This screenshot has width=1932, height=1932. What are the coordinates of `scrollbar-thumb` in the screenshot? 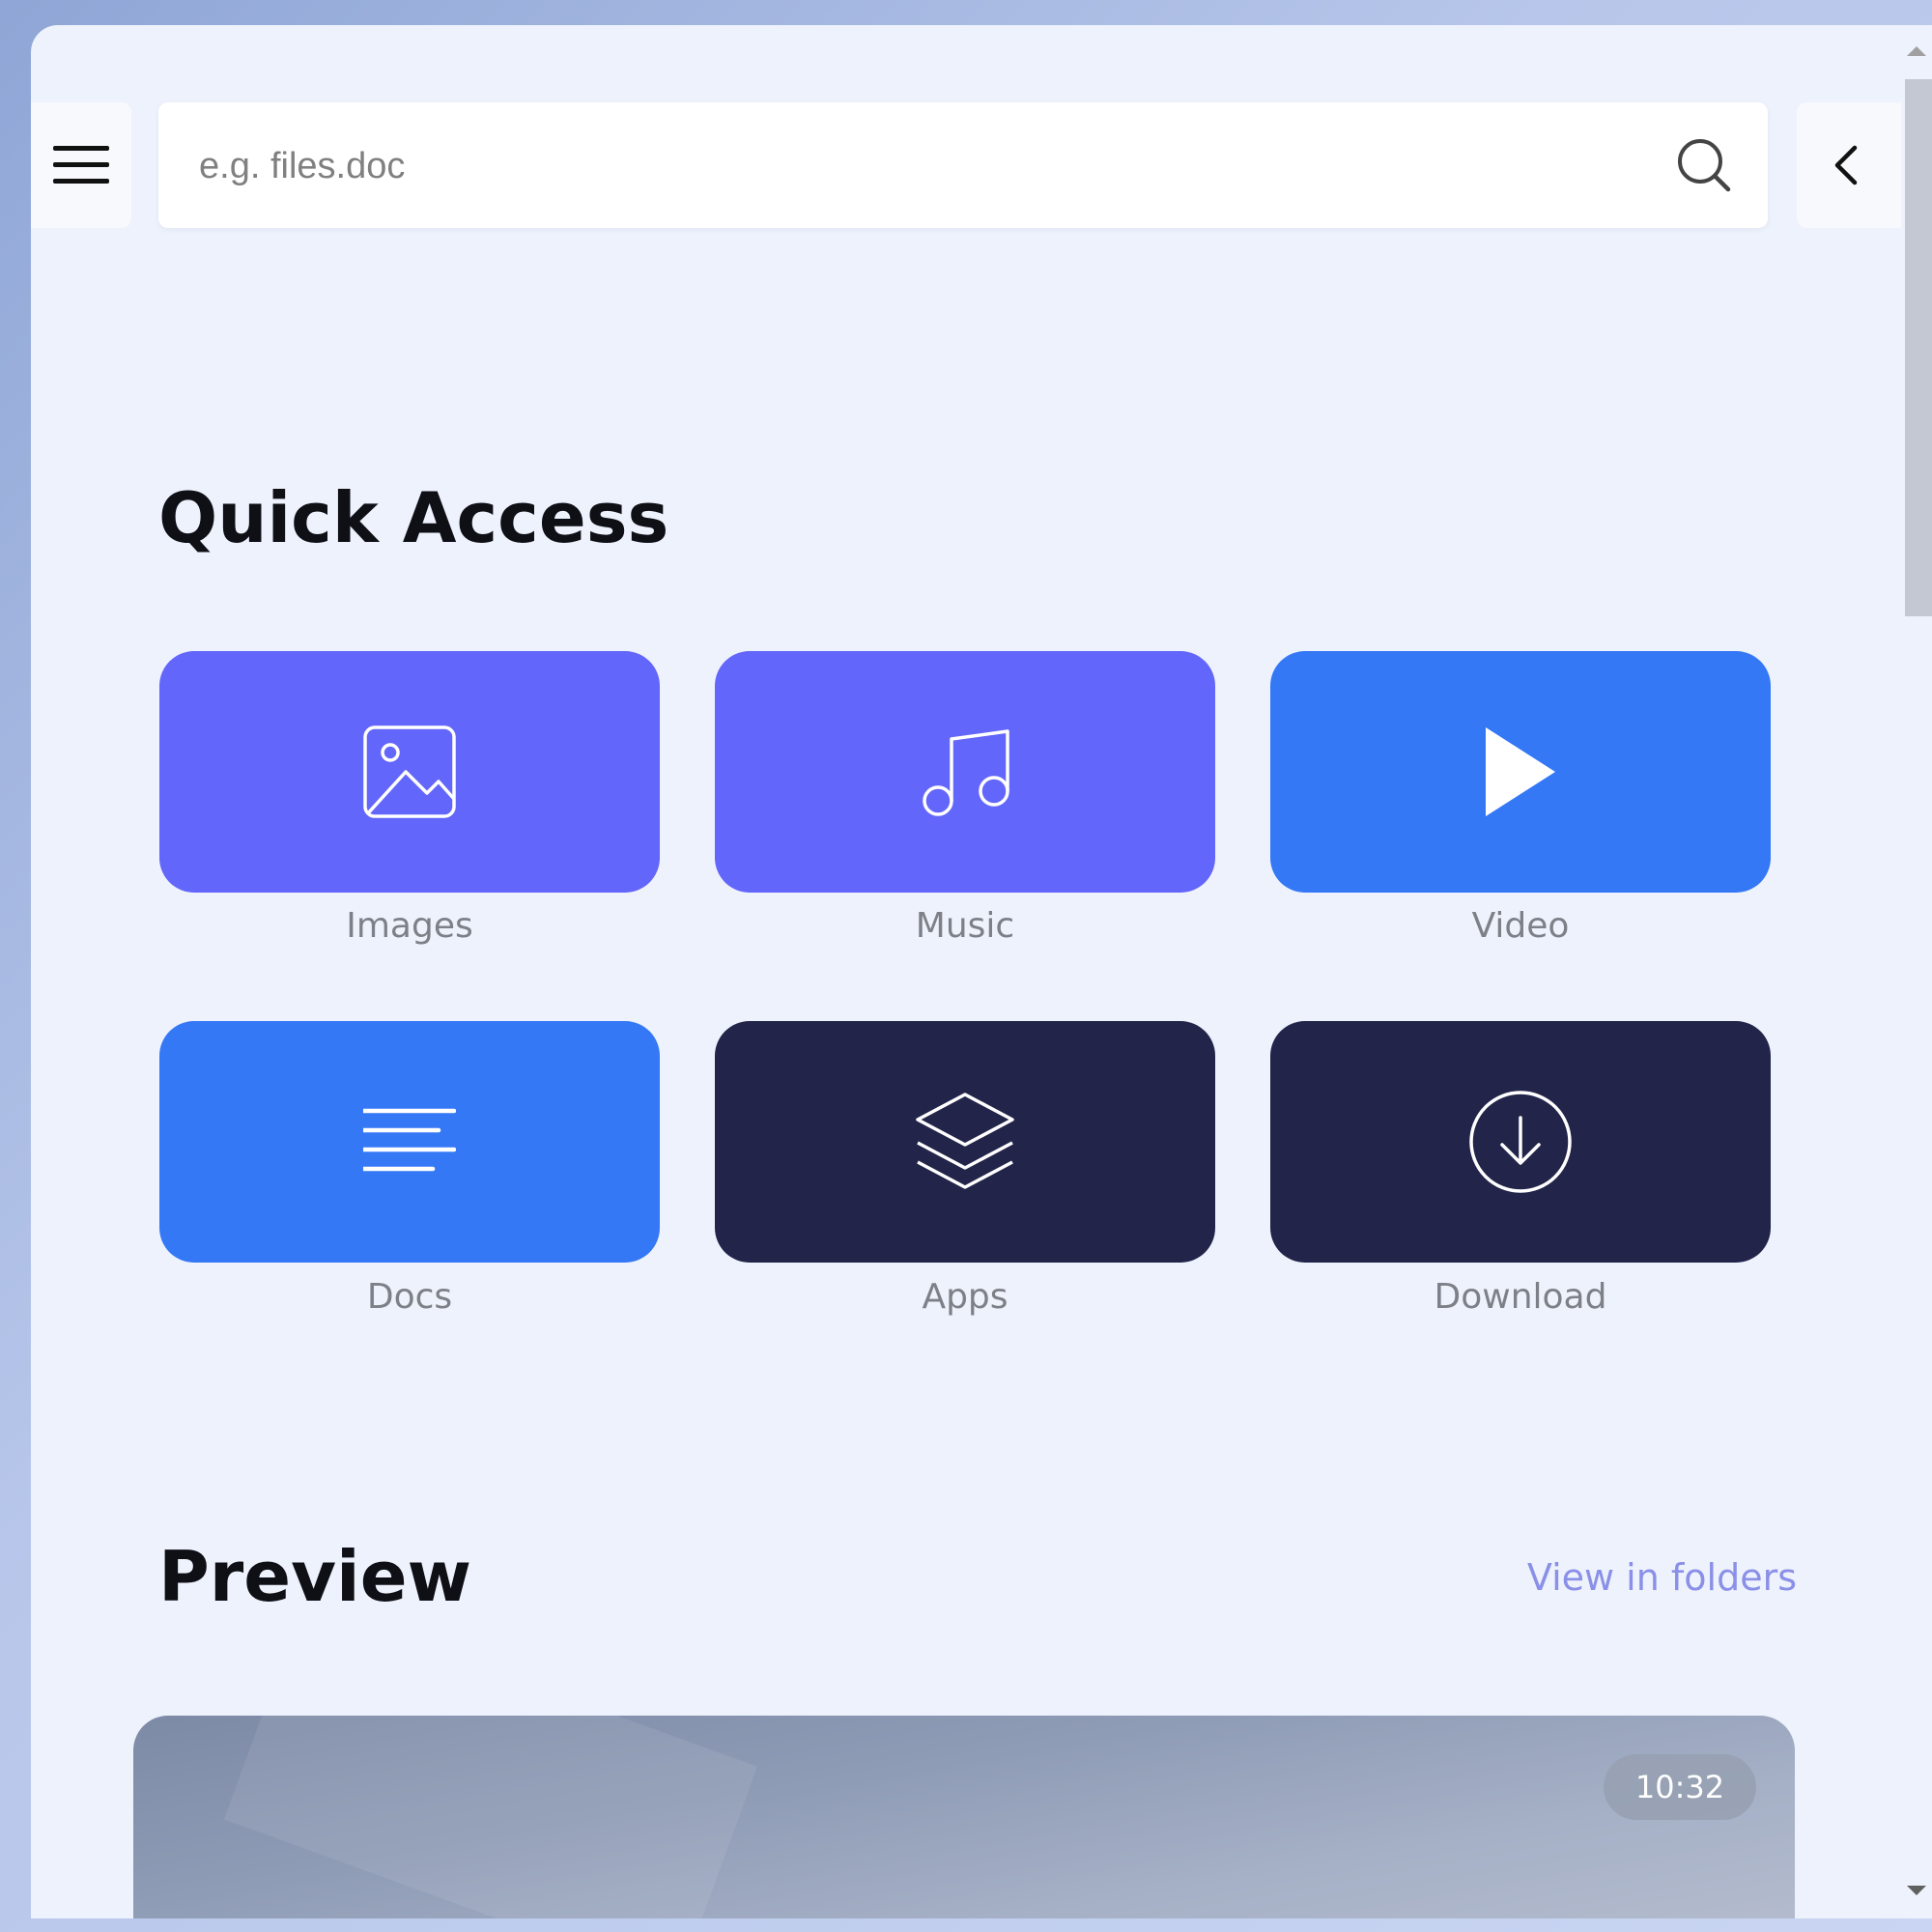 It's located at (1918, 347).